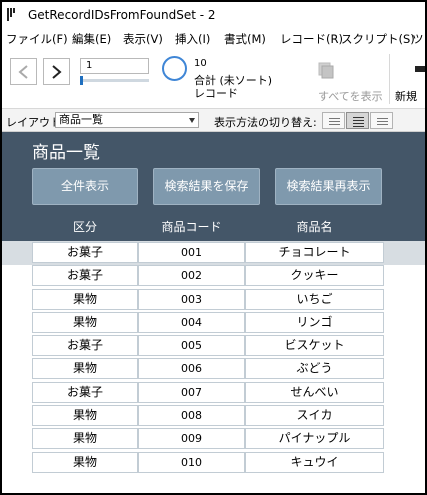 The width and height of the screenshot is (427, 495). Describe the element at coordinates (37, 39) in the screenshot. I see `menu-file: ファイル(F)` at that location.